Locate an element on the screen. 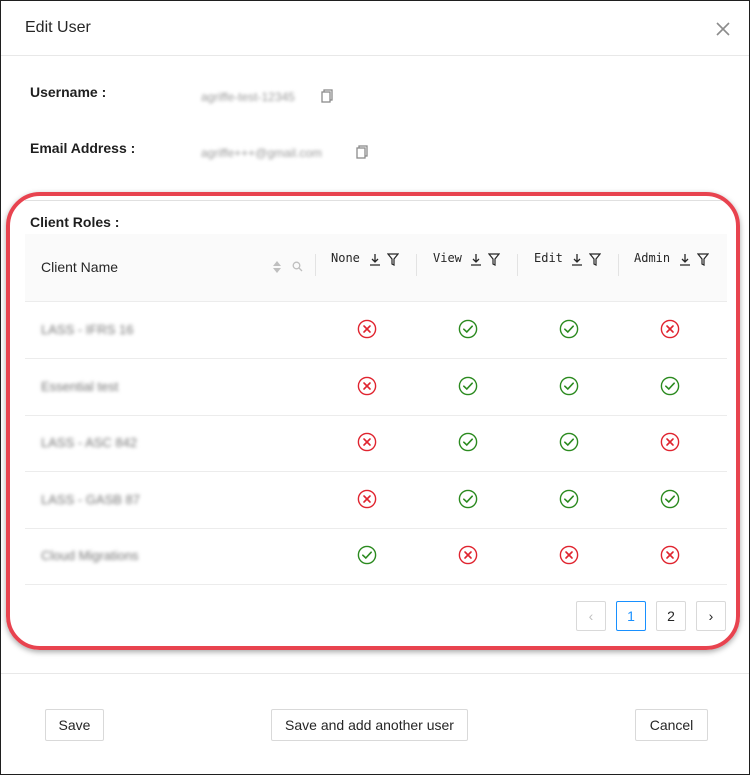  save-button: Save is located at coordinates (74, 725).